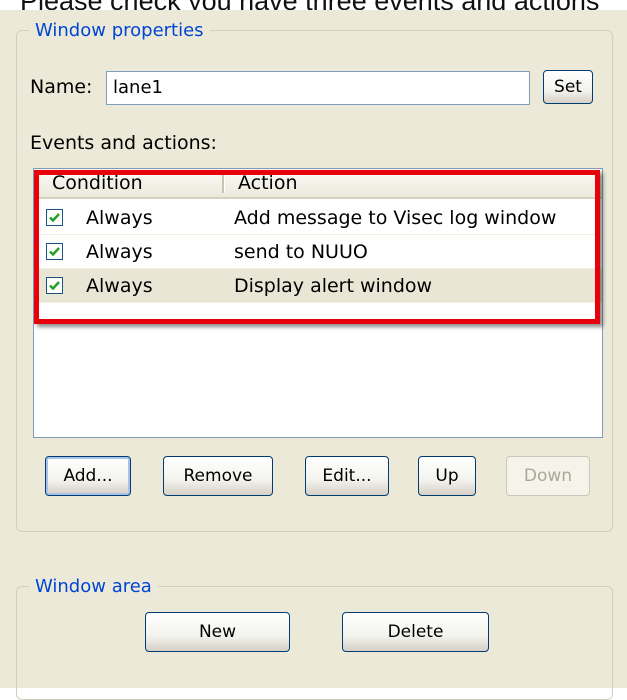 The width and height of the screenshot is (627, 700). What do you see at coordinates (395, 218) in the screenshot?
I see `row-action: Add message to Visec log window` at bounding box center [395, 218].